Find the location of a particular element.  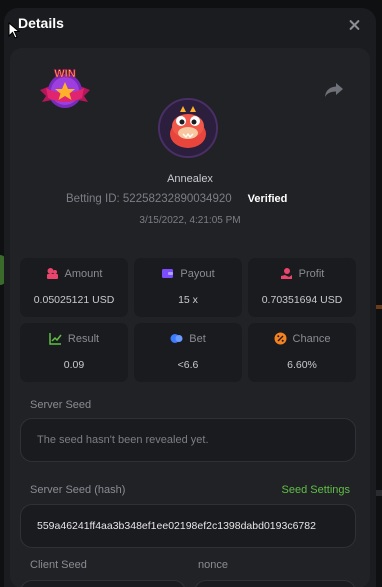

betting-id-label: Betting ID: is located at coordinates (93, 199).